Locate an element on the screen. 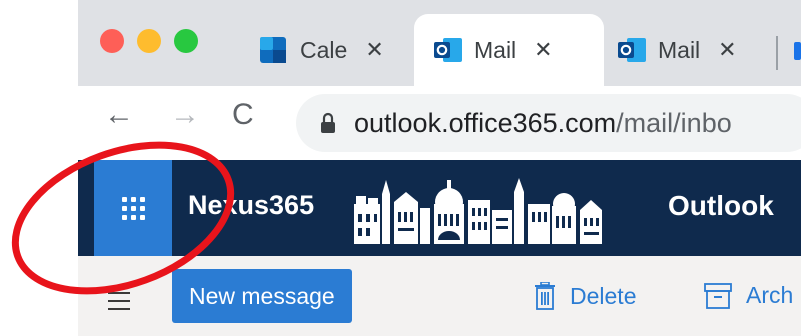 The width and height of the screenshot is (801, 336). new-message-button: New message is located at coordinates (262, 296).